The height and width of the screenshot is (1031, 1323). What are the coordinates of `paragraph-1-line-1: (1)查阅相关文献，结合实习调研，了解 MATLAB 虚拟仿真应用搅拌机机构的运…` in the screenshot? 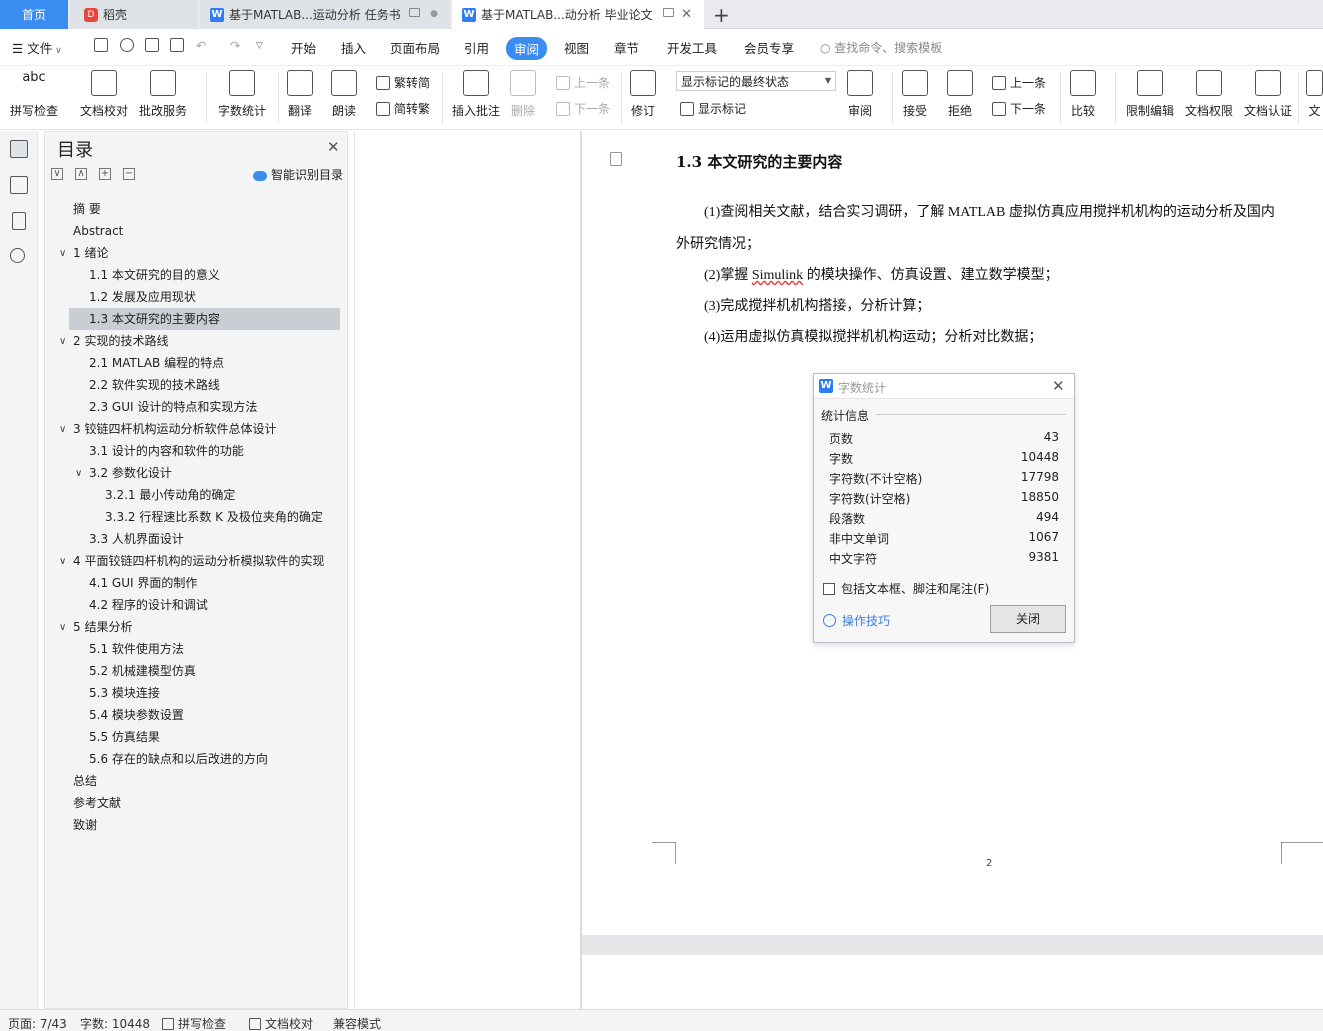 It's located at (989, 211).